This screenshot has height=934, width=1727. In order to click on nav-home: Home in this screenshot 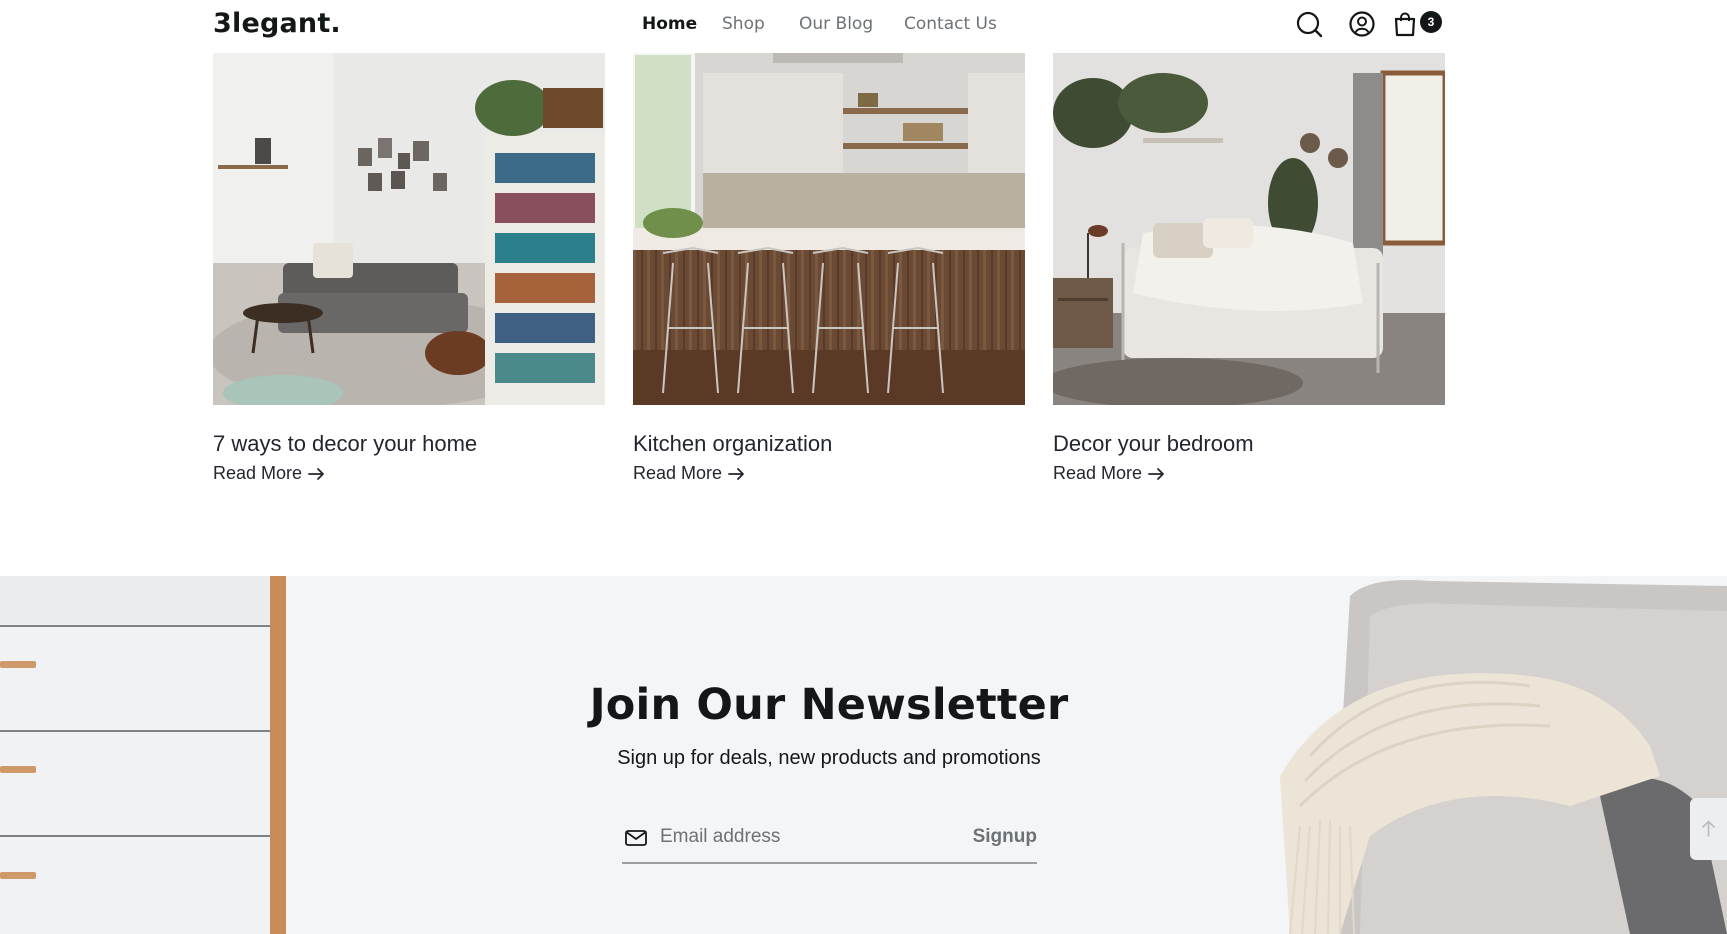, I will do `click(669, 24)`.